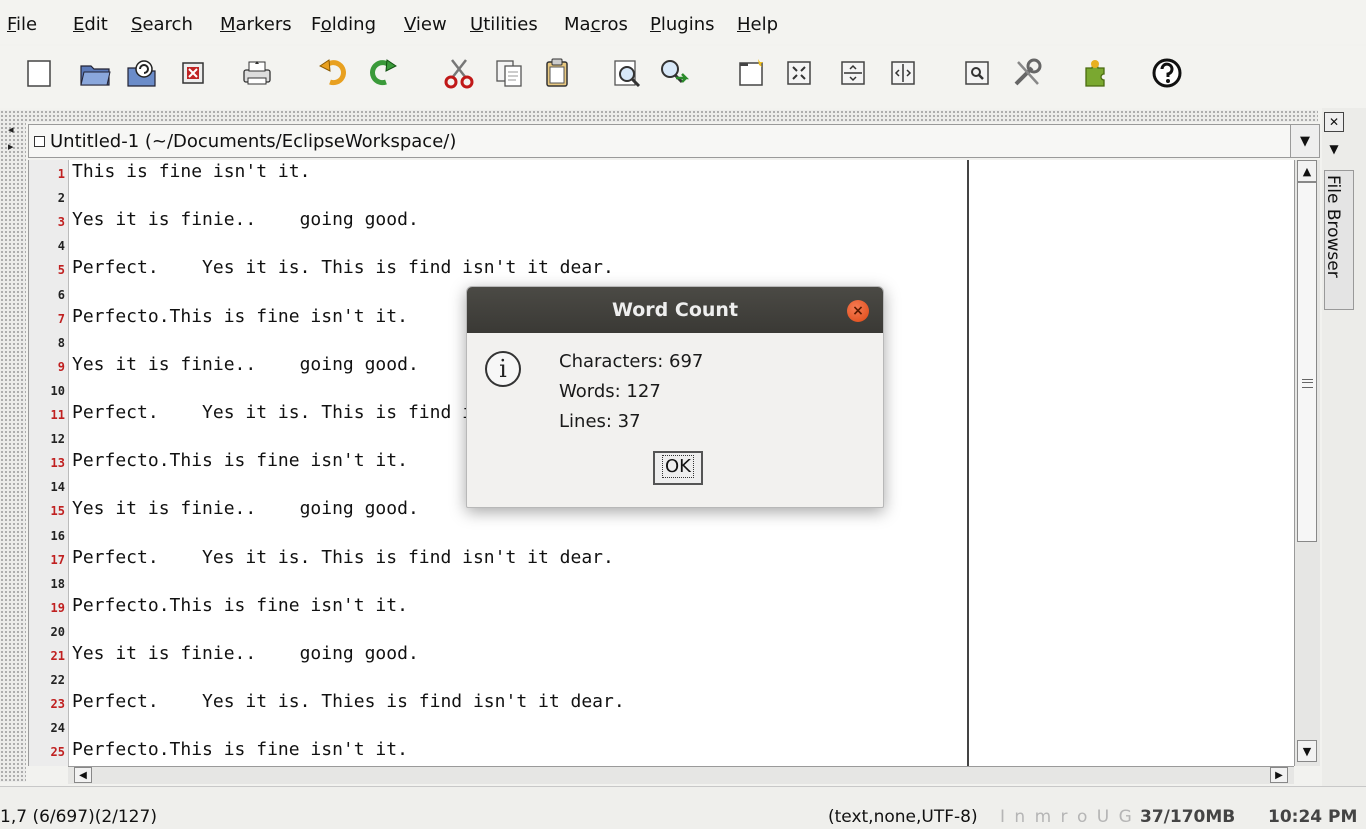 The width and height of the screenshot is (1366, 829). I want to click on toolbar-separator, so click(659, 116).